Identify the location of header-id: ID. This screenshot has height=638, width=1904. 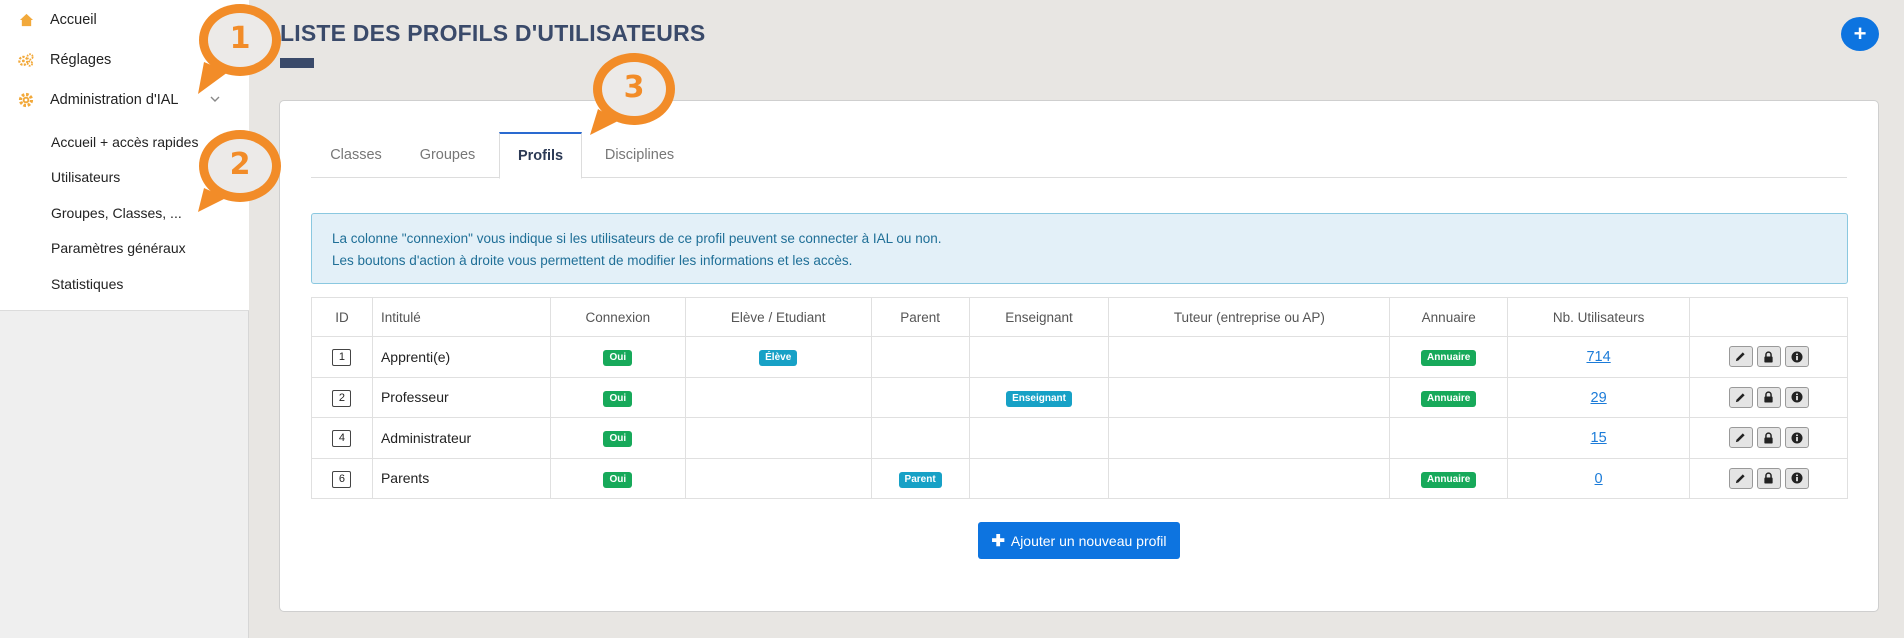
(342, 317).